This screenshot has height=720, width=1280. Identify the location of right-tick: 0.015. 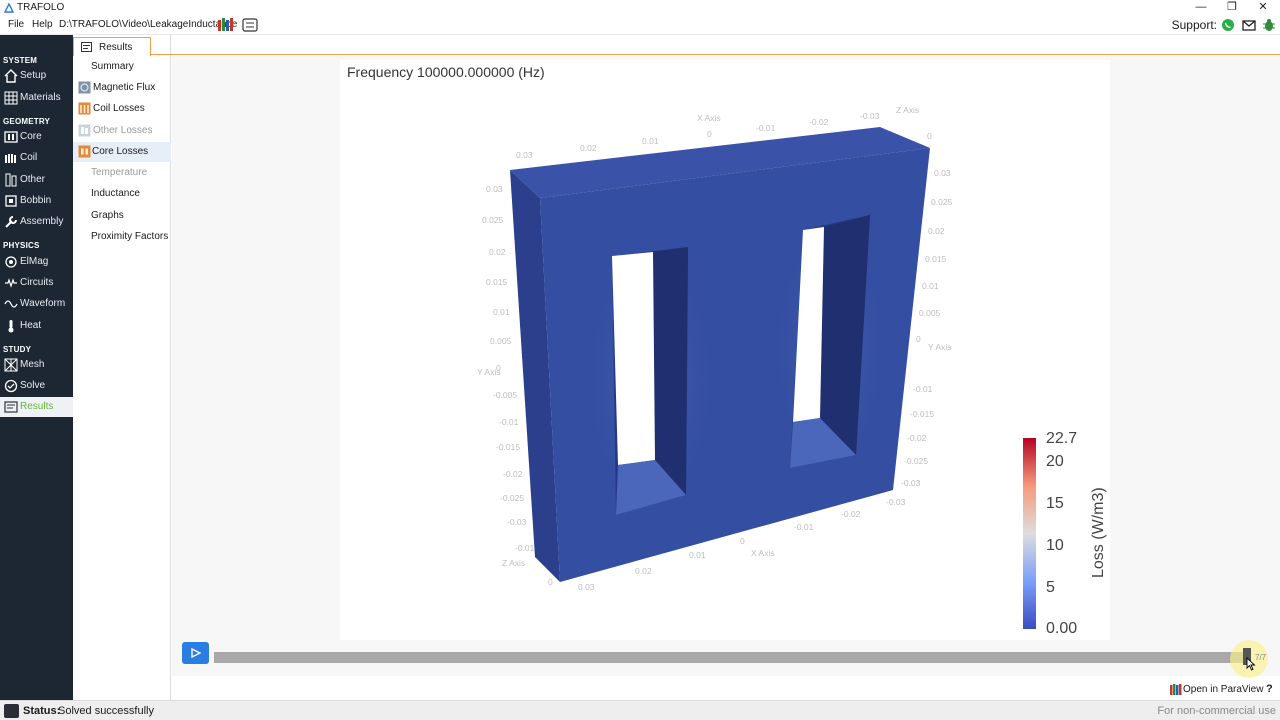
(936, 259).